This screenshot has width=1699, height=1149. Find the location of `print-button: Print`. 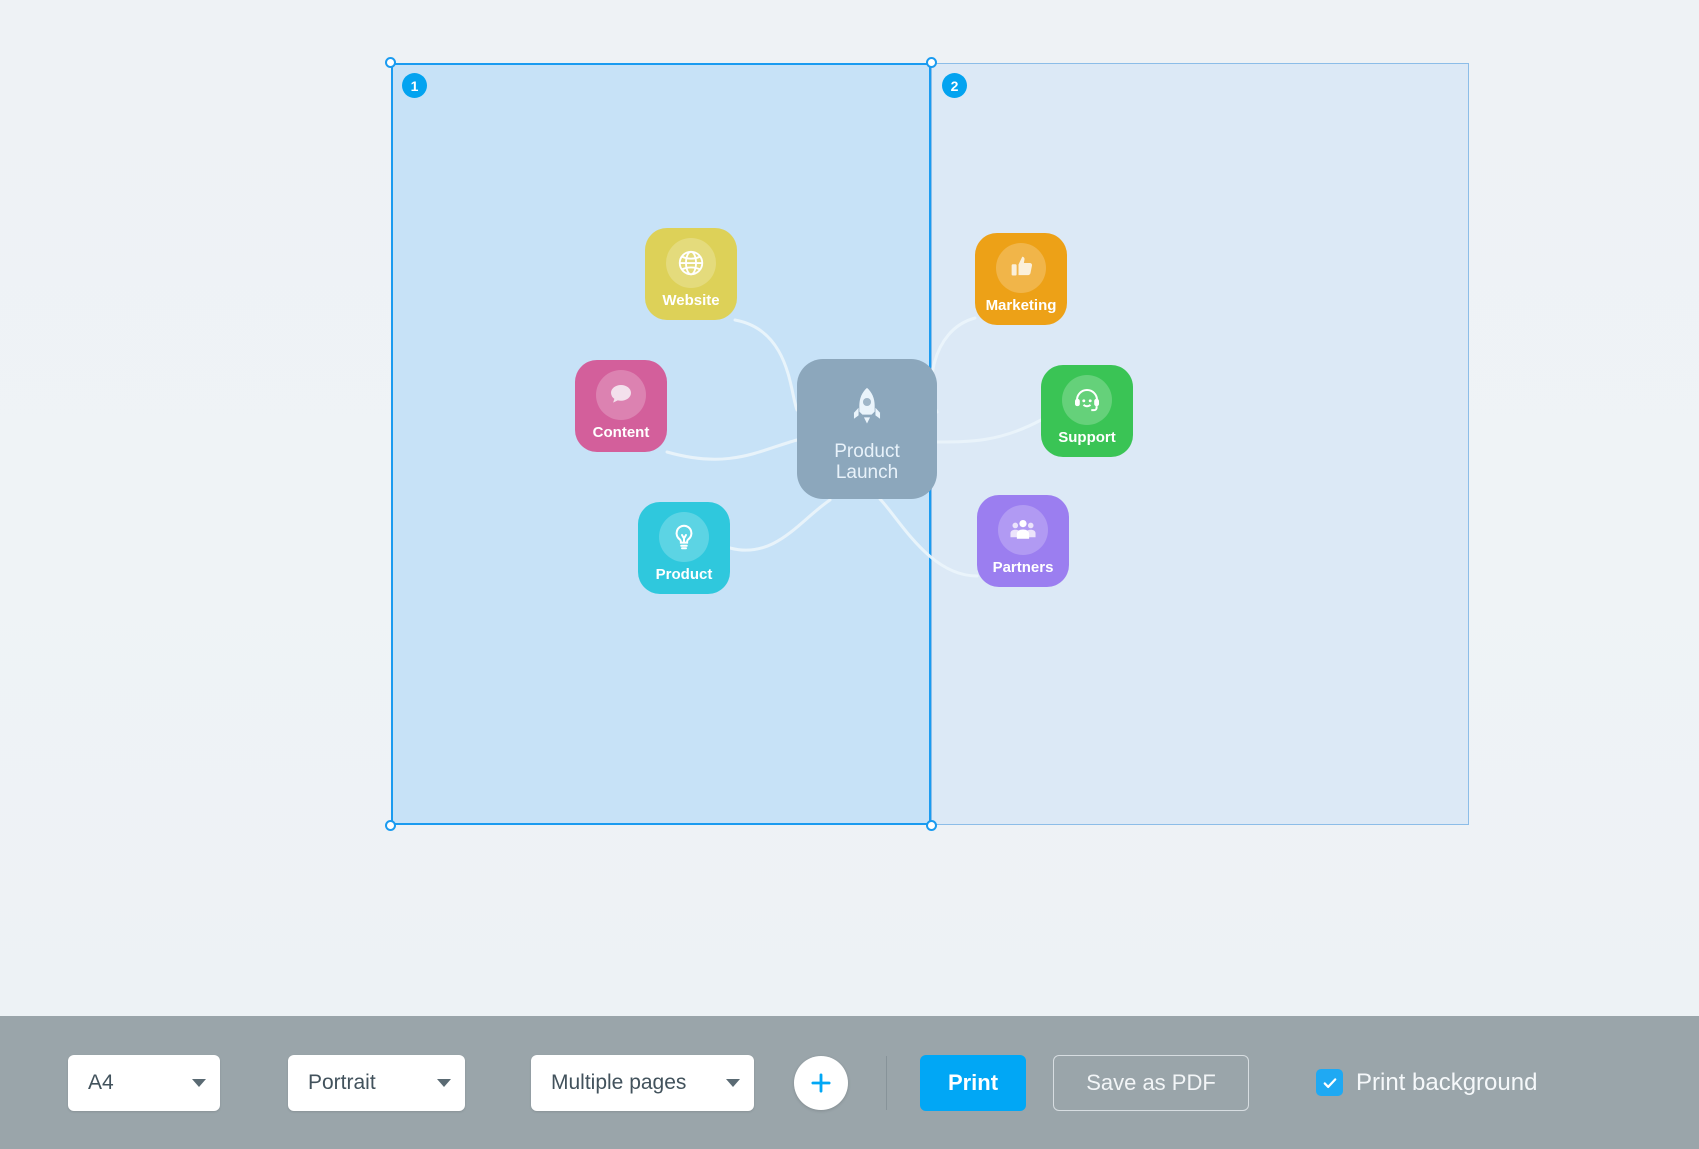

print-button: Print is located at coordinates (973, 1082).